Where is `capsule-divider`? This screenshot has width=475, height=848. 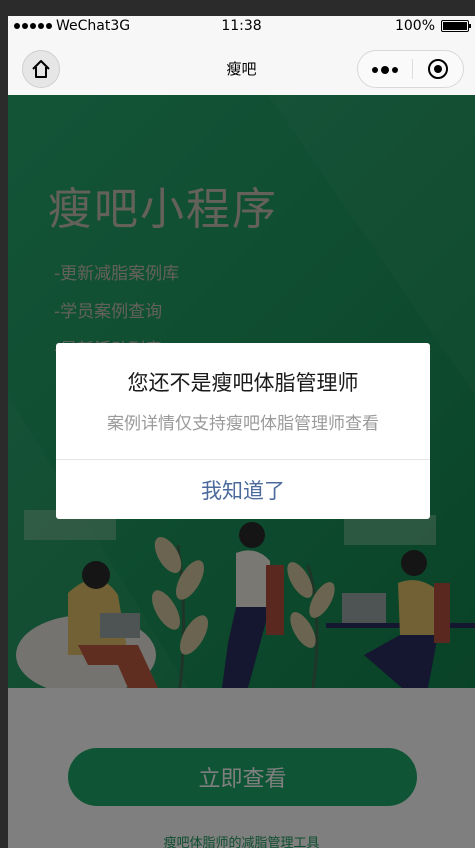
capsule-divider is located at coordinates (412, 69).